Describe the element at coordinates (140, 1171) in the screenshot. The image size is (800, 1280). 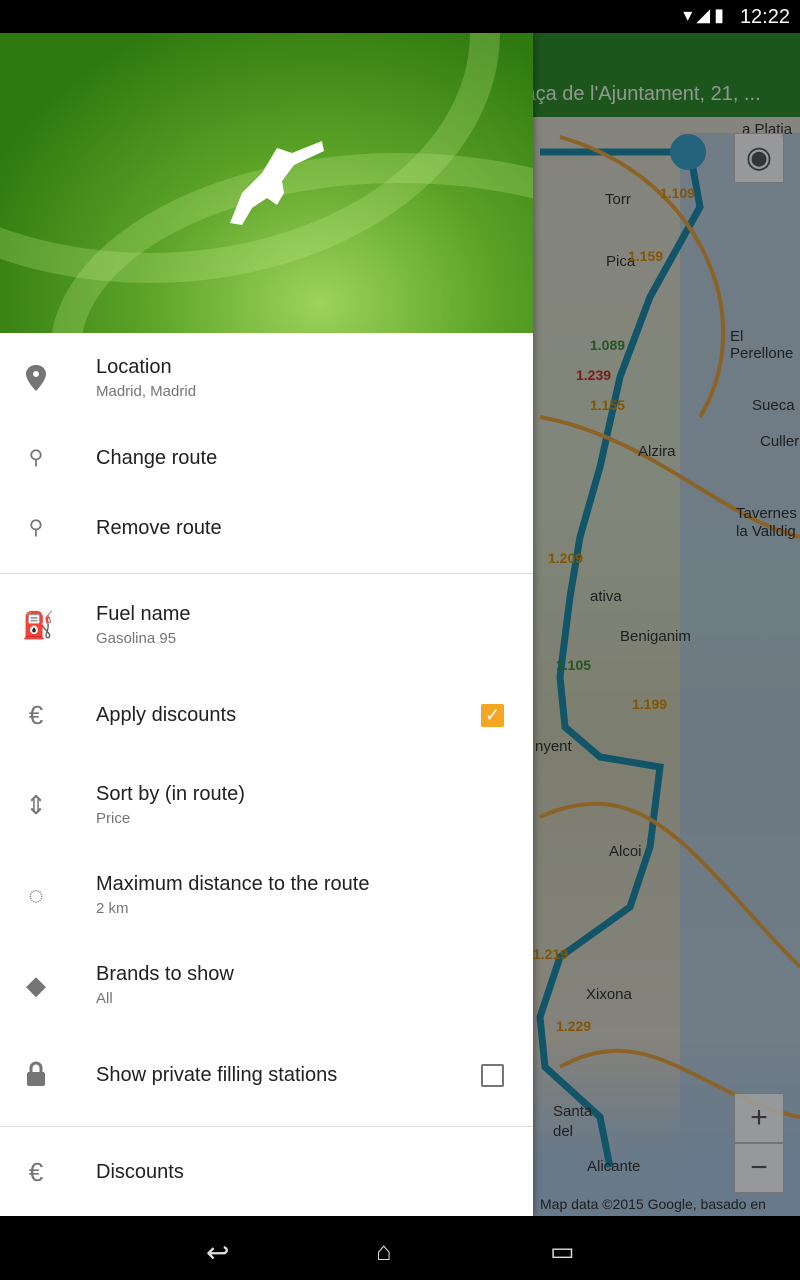
I see `item-title: Discounts` at that location.